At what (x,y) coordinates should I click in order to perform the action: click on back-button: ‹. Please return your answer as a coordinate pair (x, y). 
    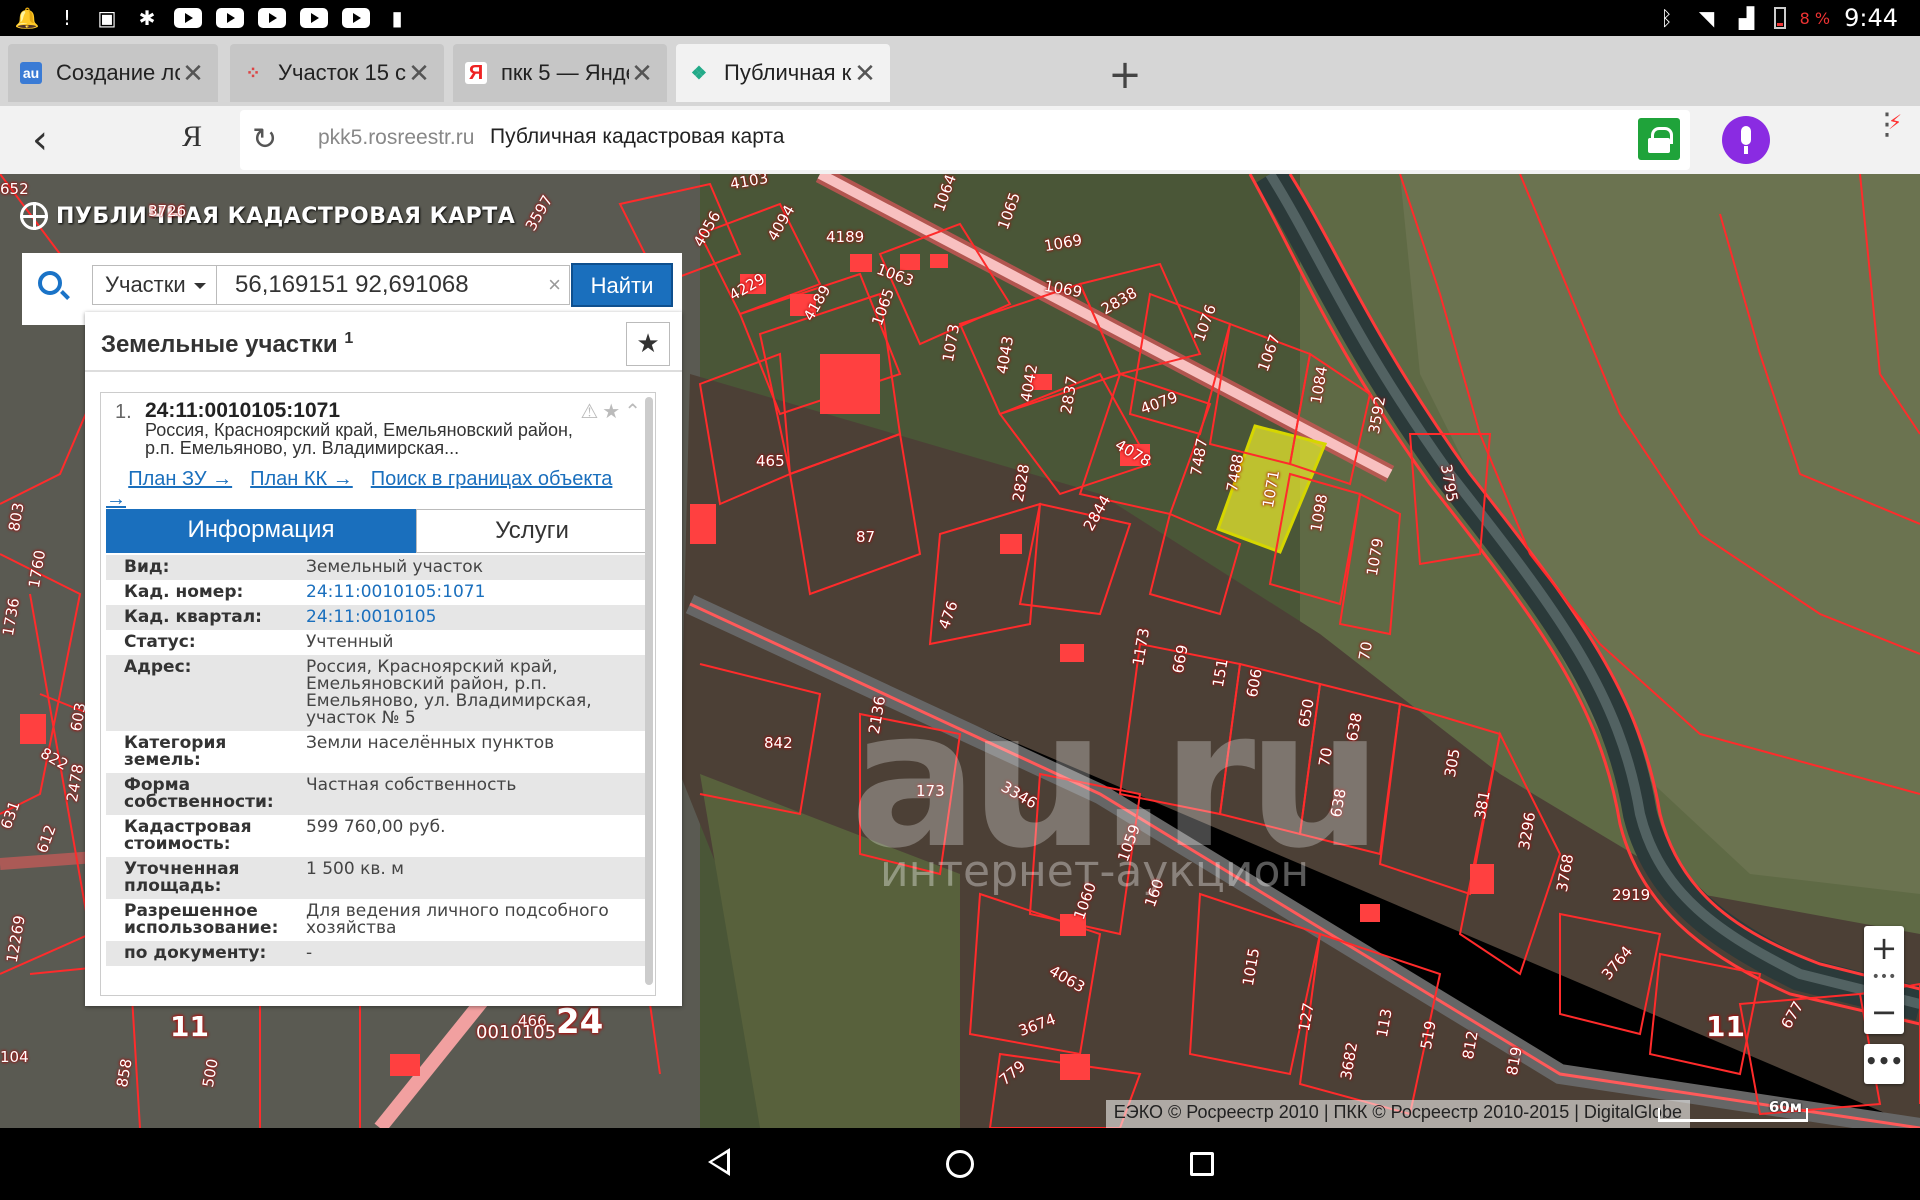
    Looking at the image, I should click on (52, 140).